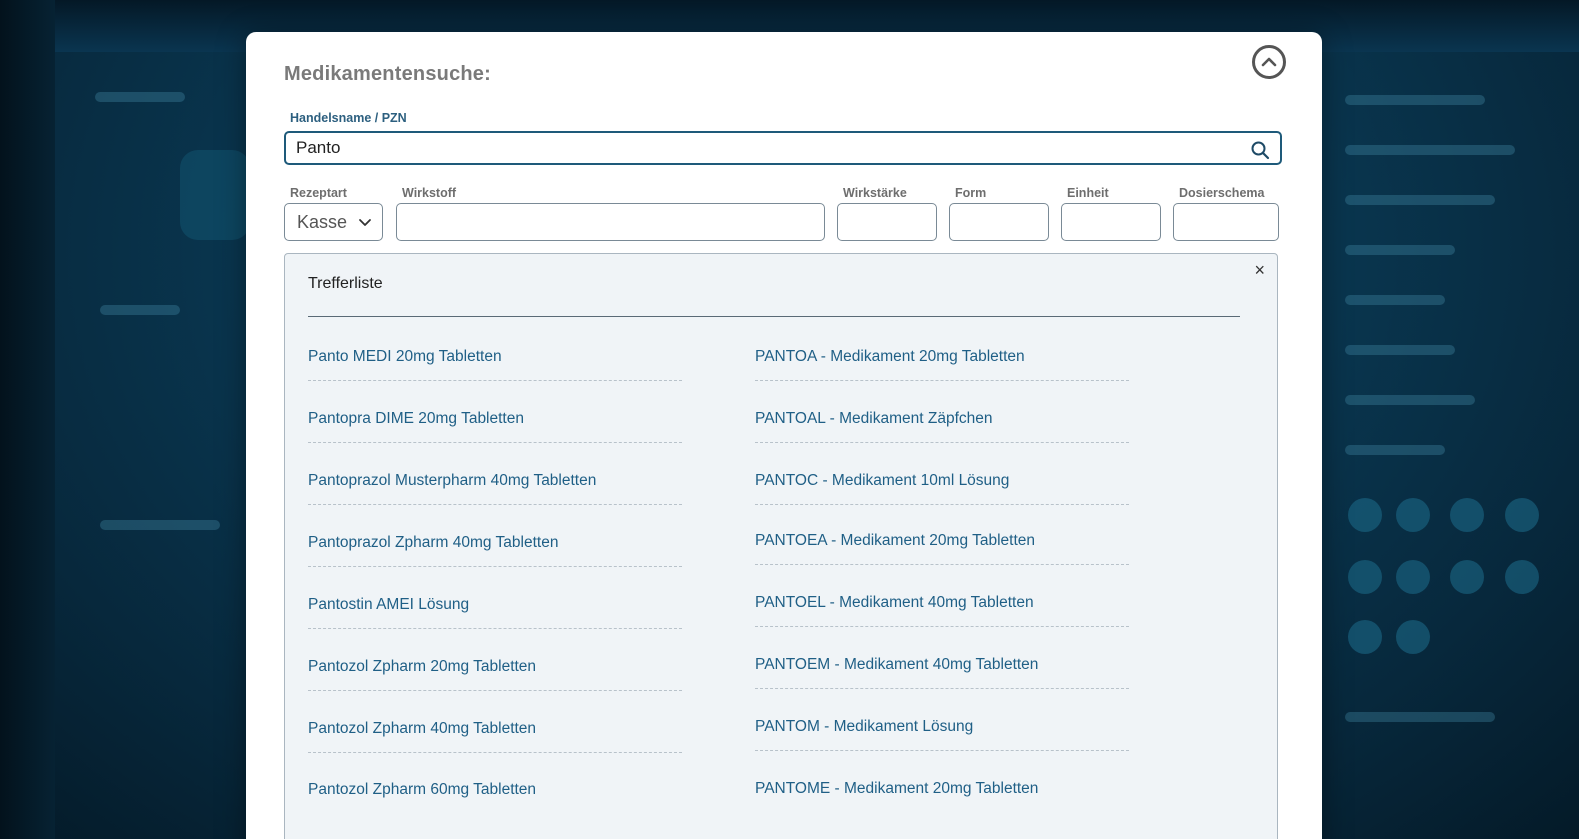 The width and height of the screenshot is (1579, 839). I want to click on search-label: Handelsname / PZN, so click(348, 118).